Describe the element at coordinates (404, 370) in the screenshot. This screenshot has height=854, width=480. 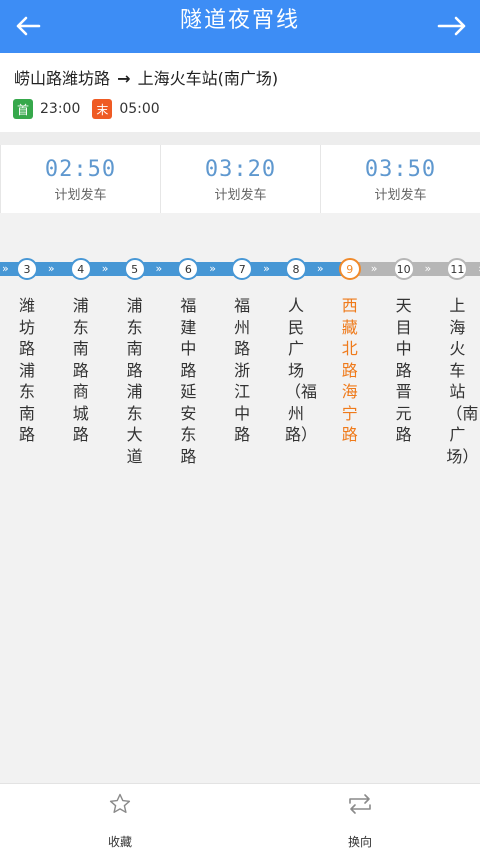
I see `station-name: 天目中路晋元路` at that location.